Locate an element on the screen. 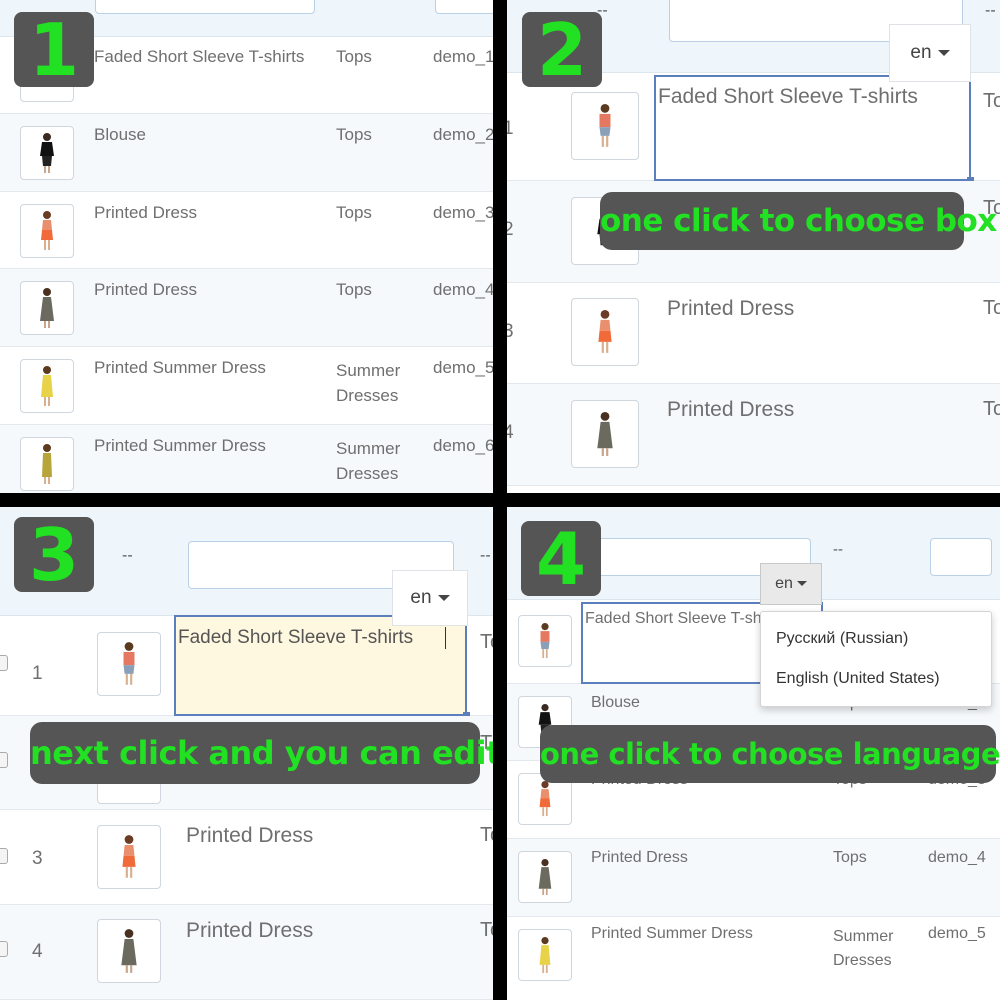 The image size is (1000, 1000). text-cursor is located at coordinates (445, 638).